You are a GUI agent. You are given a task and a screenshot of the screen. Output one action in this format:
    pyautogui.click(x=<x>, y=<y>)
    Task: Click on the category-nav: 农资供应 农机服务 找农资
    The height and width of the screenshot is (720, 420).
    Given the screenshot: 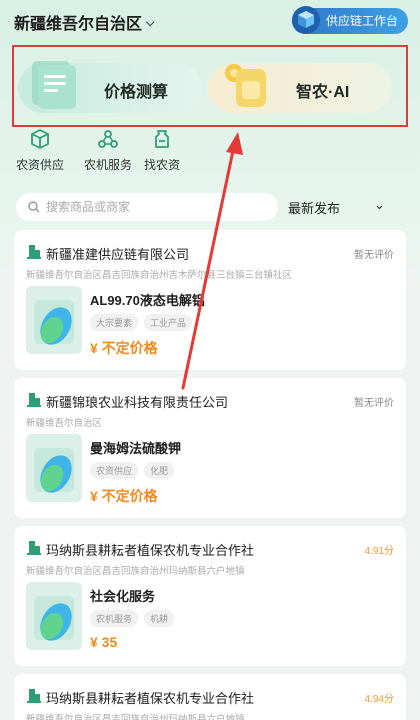 What is the action you would take?
    pyautogui.click(x=210, y=156)
    